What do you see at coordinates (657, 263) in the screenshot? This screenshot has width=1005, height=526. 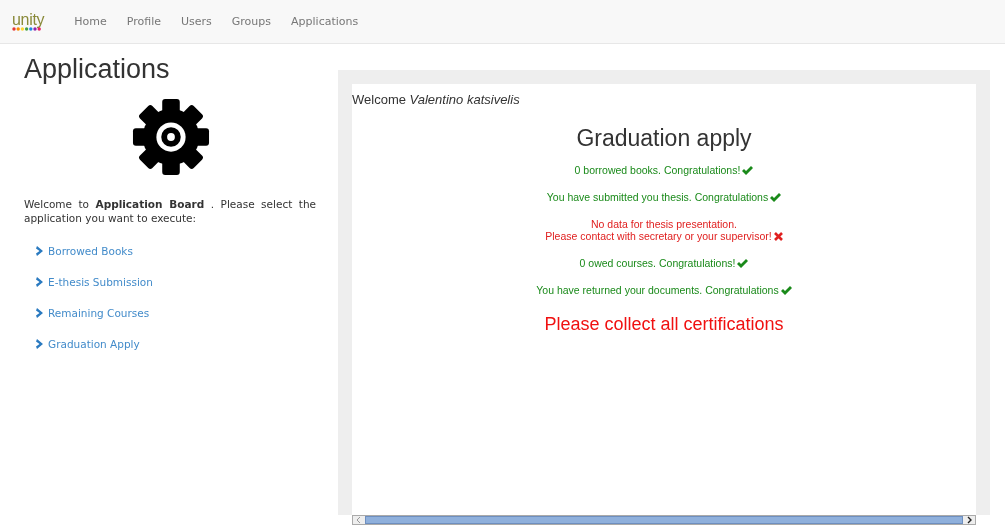 I see `status-message: 0 owed courses. Congratulations!` at bounding box center [657, 263].